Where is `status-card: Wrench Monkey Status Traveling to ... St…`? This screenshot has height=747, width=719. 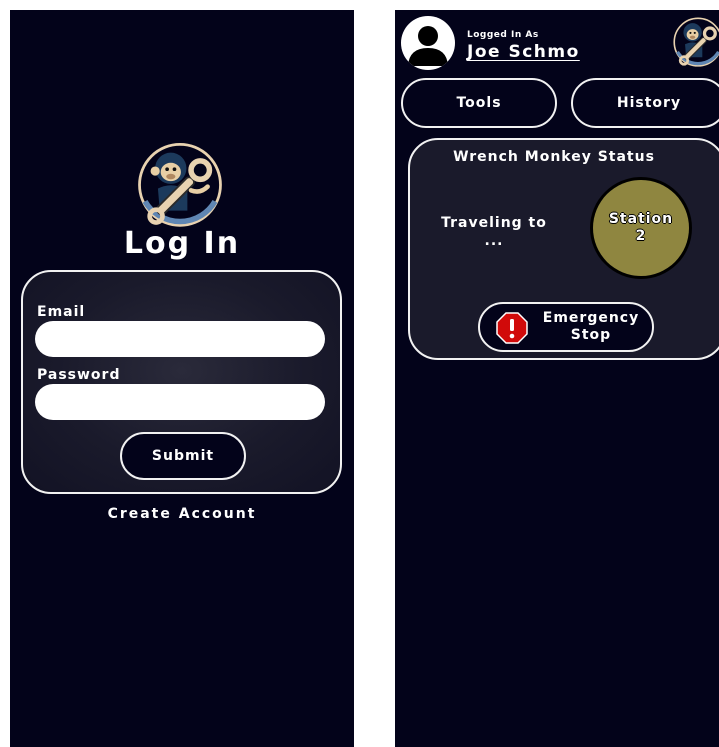
status-card: Wrench Monkey Status Traveling to ... St… is located at coordinates (563, 249).